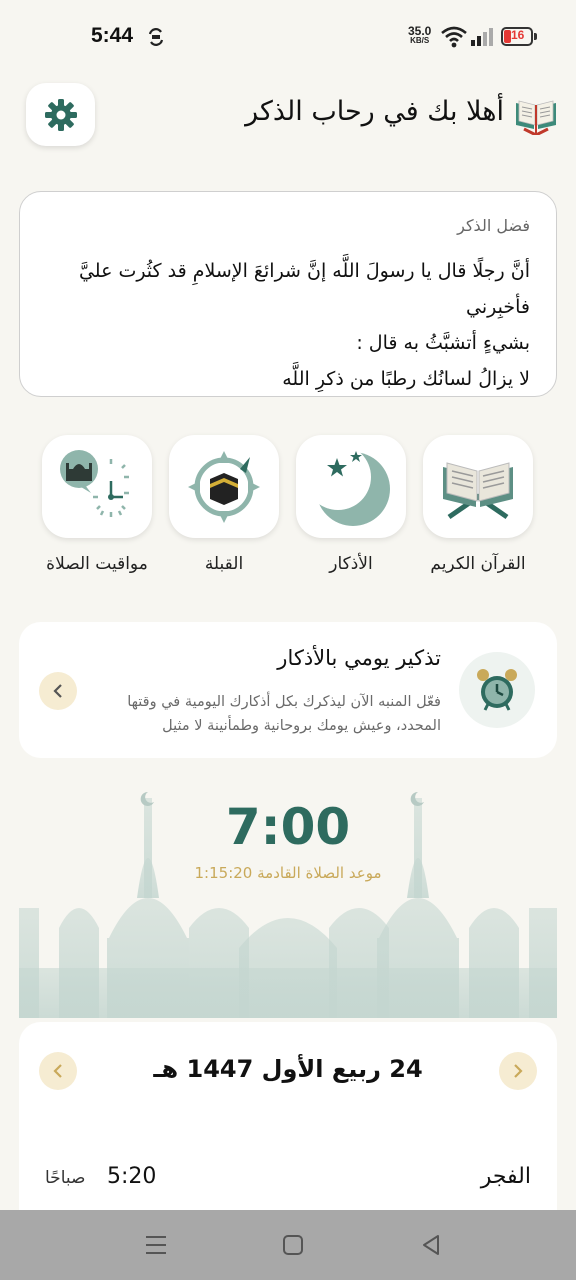 Image resolution: width=576 pixels, height=1280 pixels. I want to click on system-navigation-bar, so click(288, 1245).